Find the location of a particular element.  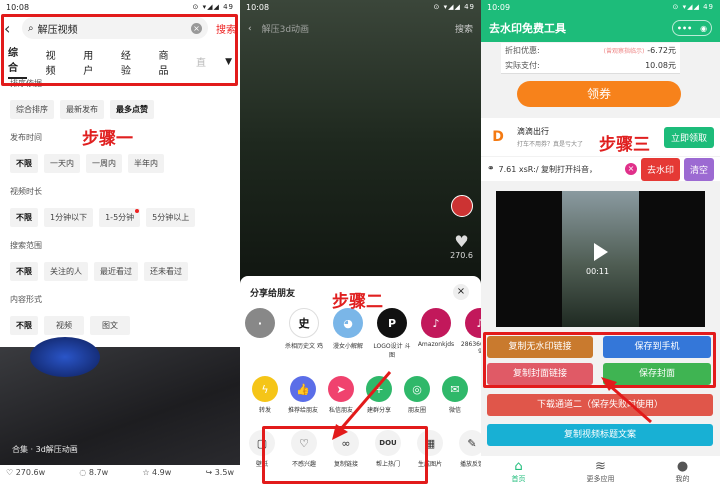

scope-options: 不限 关注的人 最近看过 还未看过 is located at coordinates (99, 271).